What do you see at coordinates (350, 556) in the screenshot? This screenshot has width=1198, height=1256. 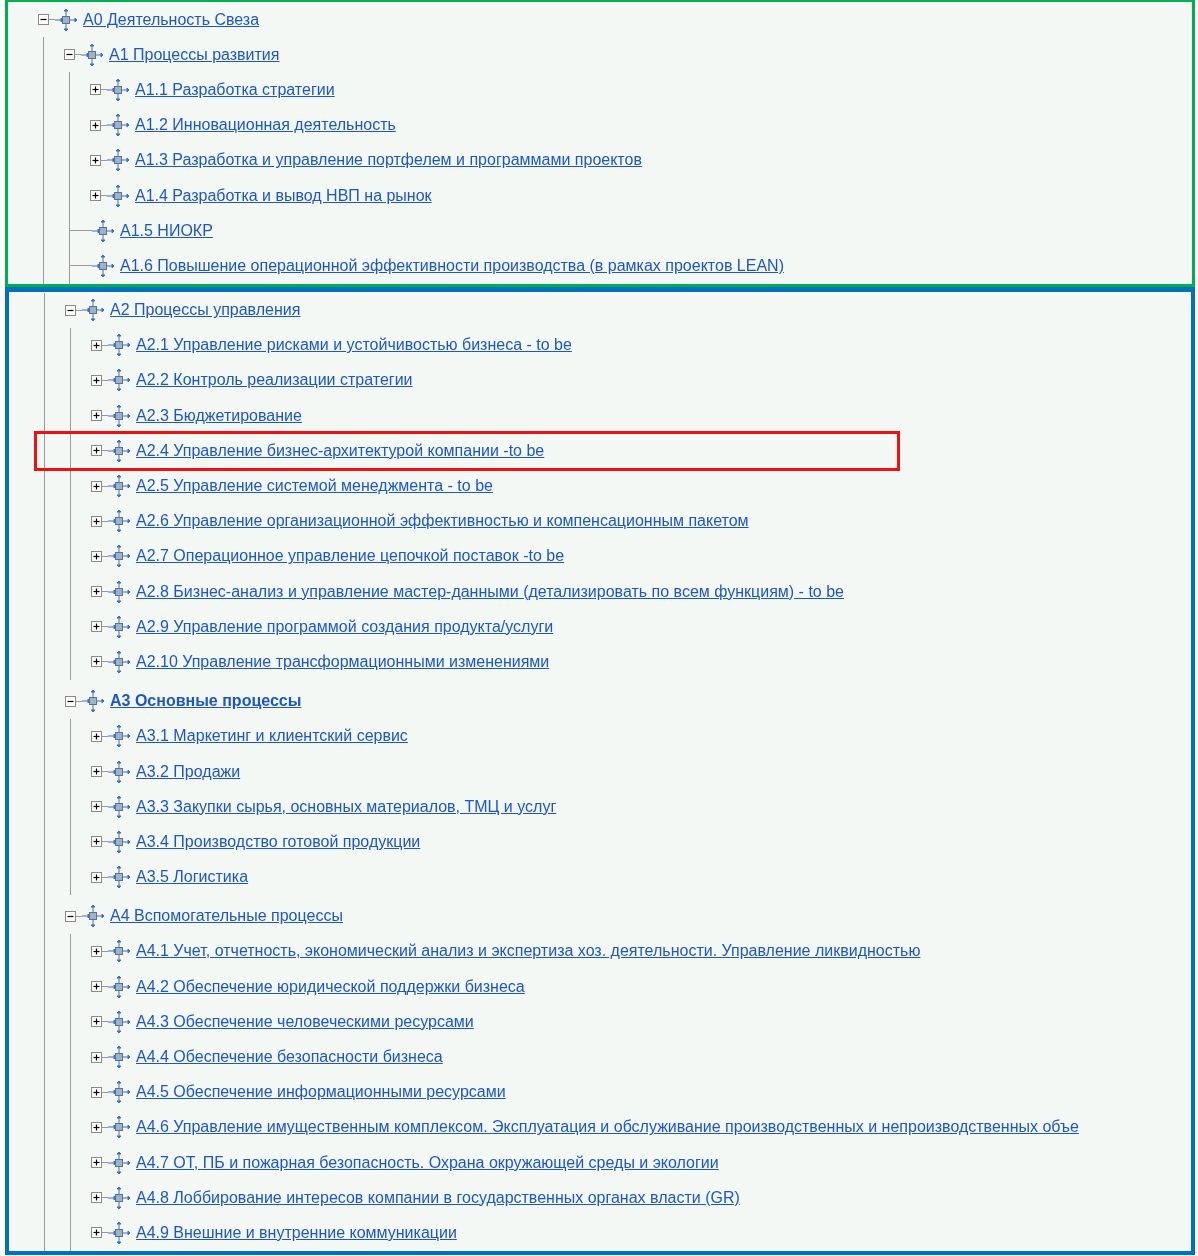 I see `tree-item-link: A2.7 Операционное управление цепочкой поставок -to be` at bounding box center [350, 556].